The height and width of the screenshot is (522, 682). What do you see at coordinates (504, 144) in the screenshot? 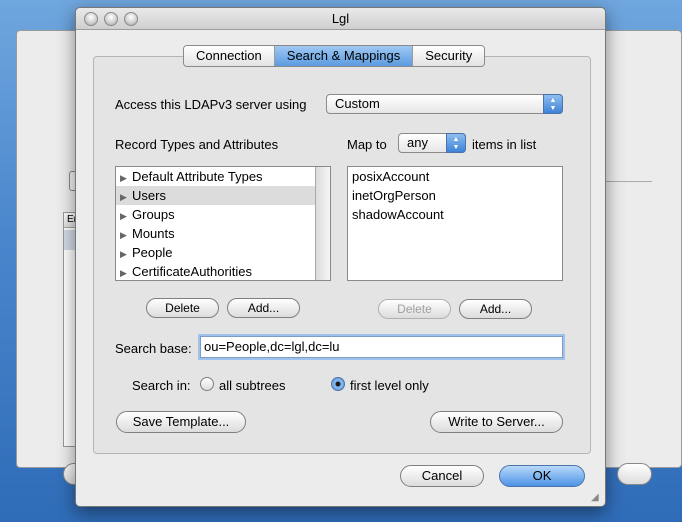
I see `items-in-list-label: items in list` at bounding box center [504, 144].